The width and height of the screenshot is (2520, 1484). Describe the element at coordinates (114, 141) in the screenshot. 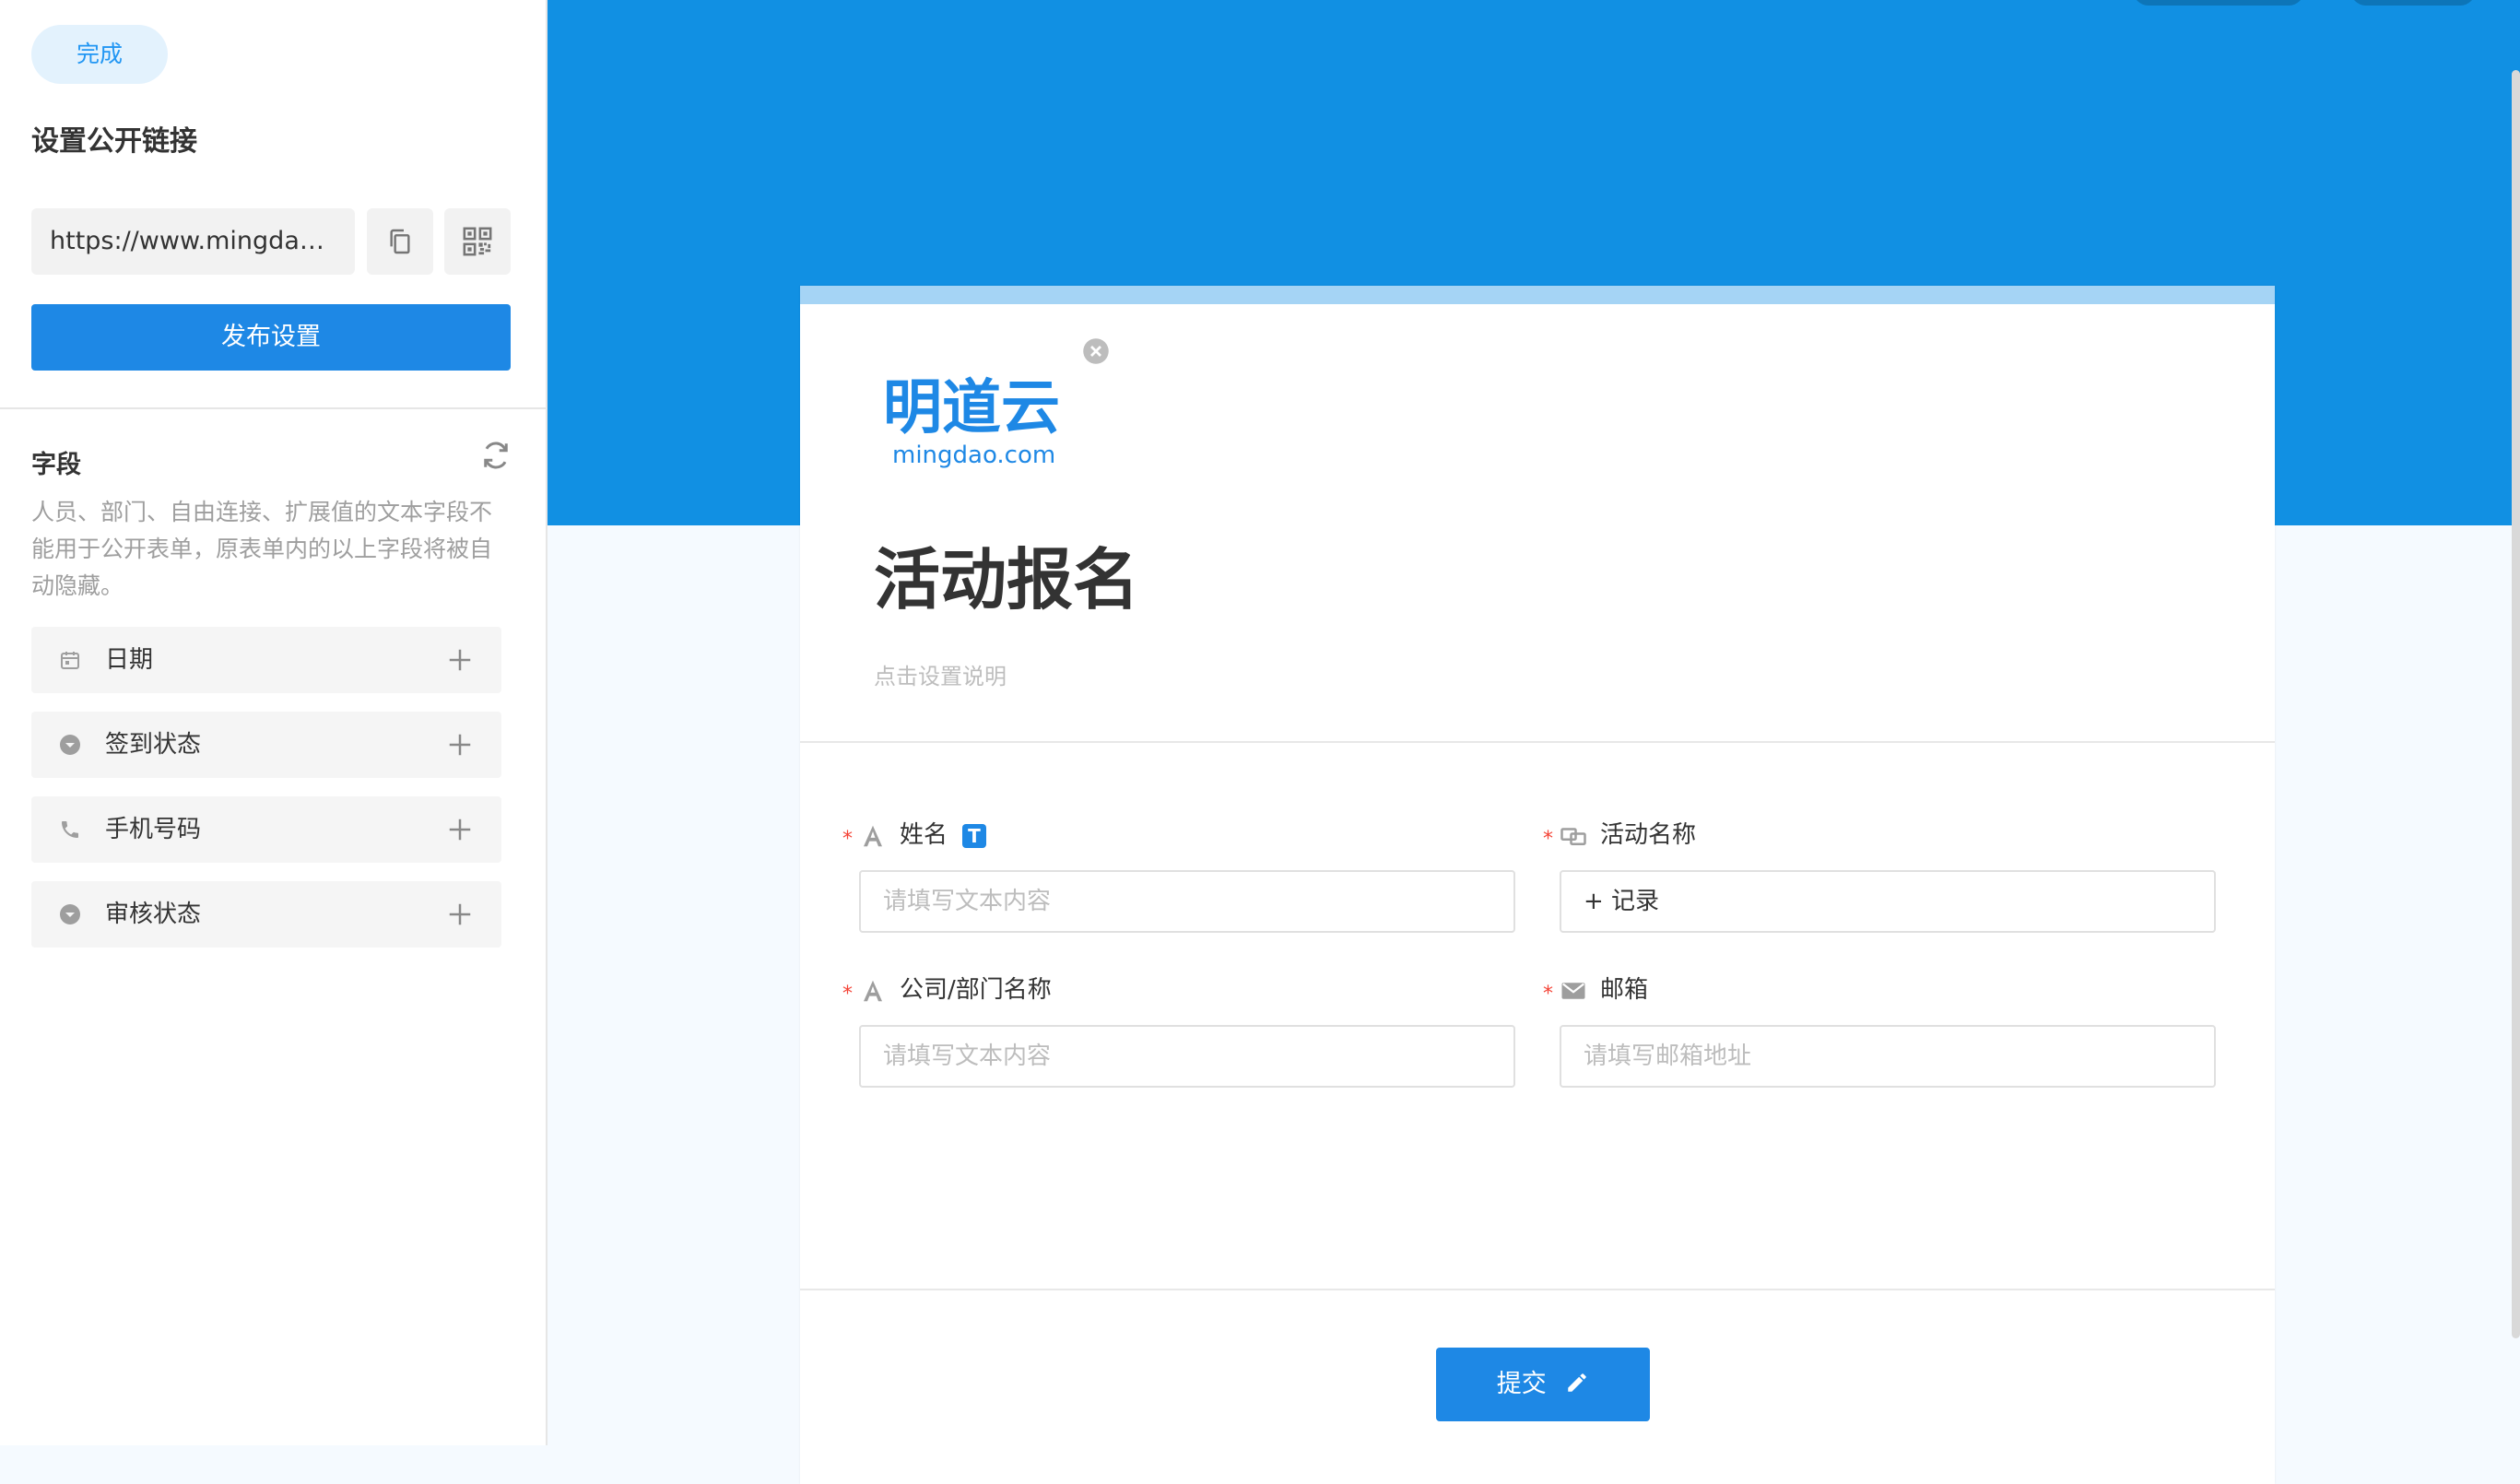

I see `sidebar-title: 设置公开链接` at that location.